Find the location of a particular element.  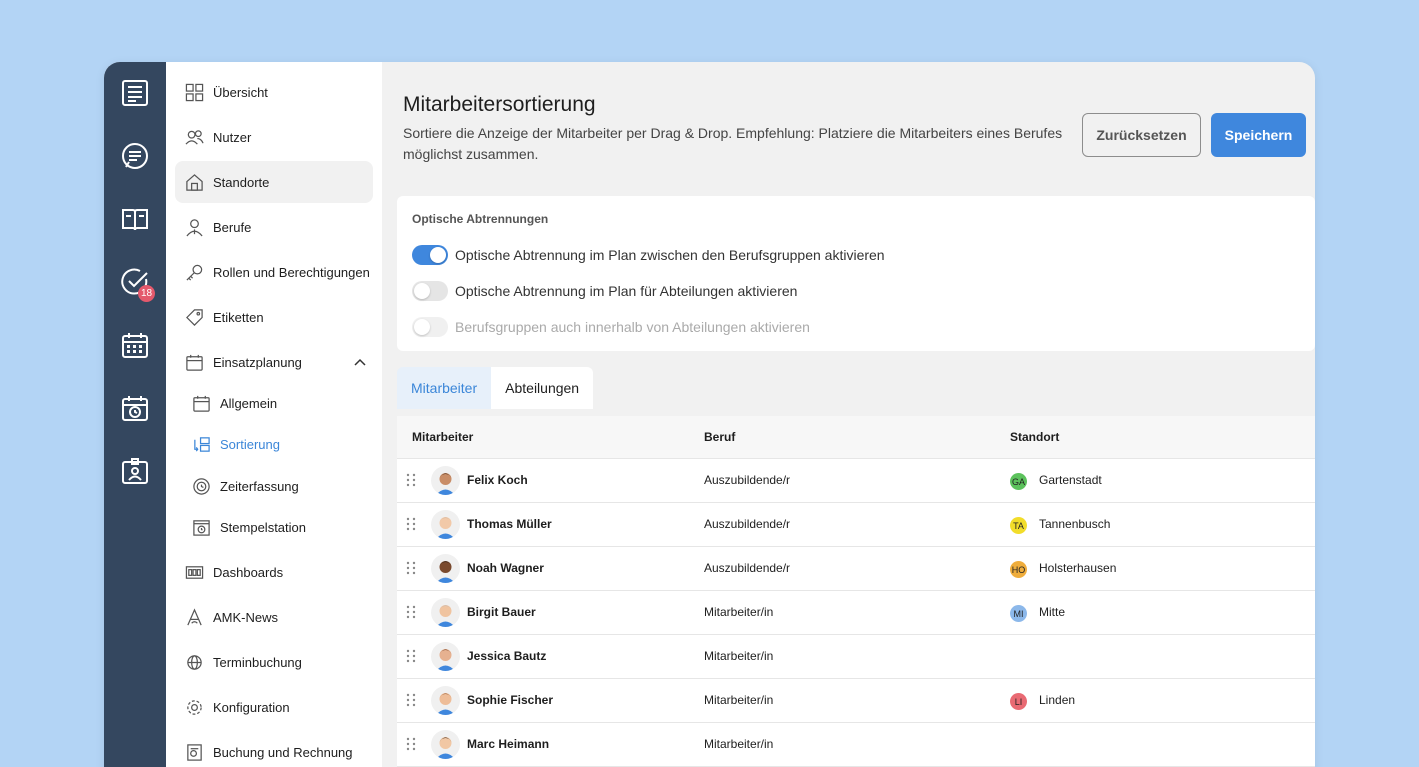

stamp-clock-icon is located at coordinates (201, 527).